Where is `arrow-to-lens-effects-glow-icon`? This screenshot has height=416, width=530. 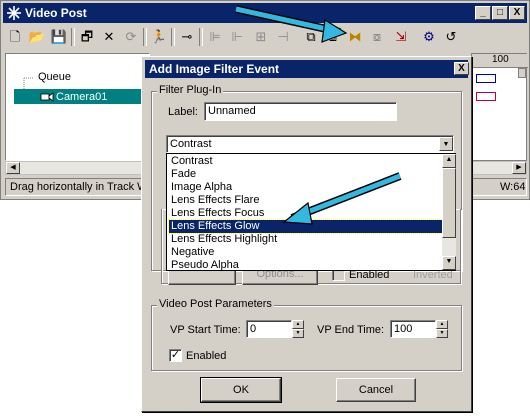
arrow-to-lens-effects-glow-icon is located at coordinates (342, 198).